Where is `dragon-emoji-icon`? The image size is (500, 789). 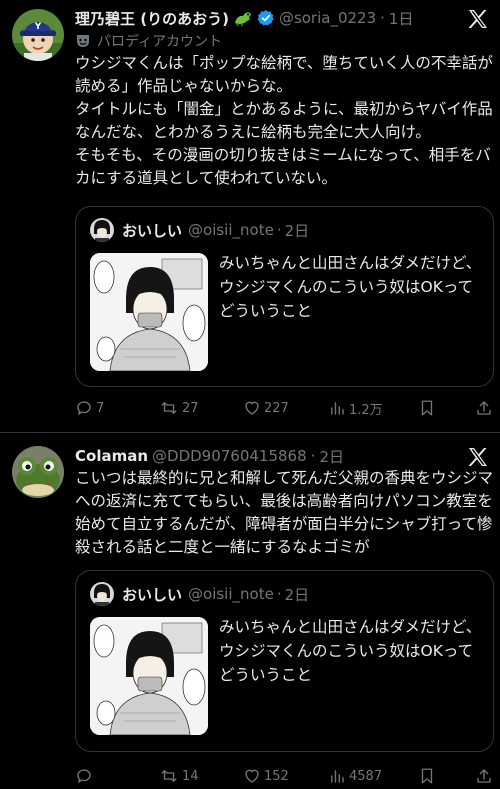 dragon-emoji-icon is located at coordinates (243, 18).